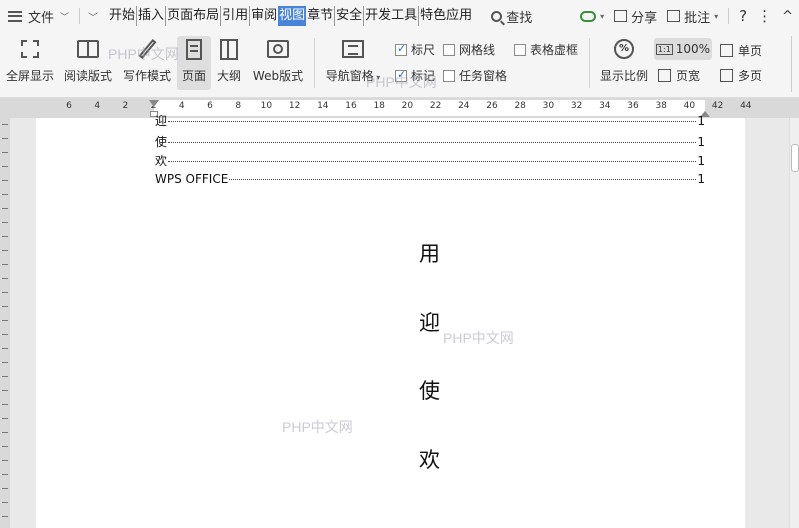 This screenshot has height=528, width=799. What do you see at coordinates (446, 16) in the screenshot?
I see `tab-special-apps: 特色应用` at bounding box center [446, 16].